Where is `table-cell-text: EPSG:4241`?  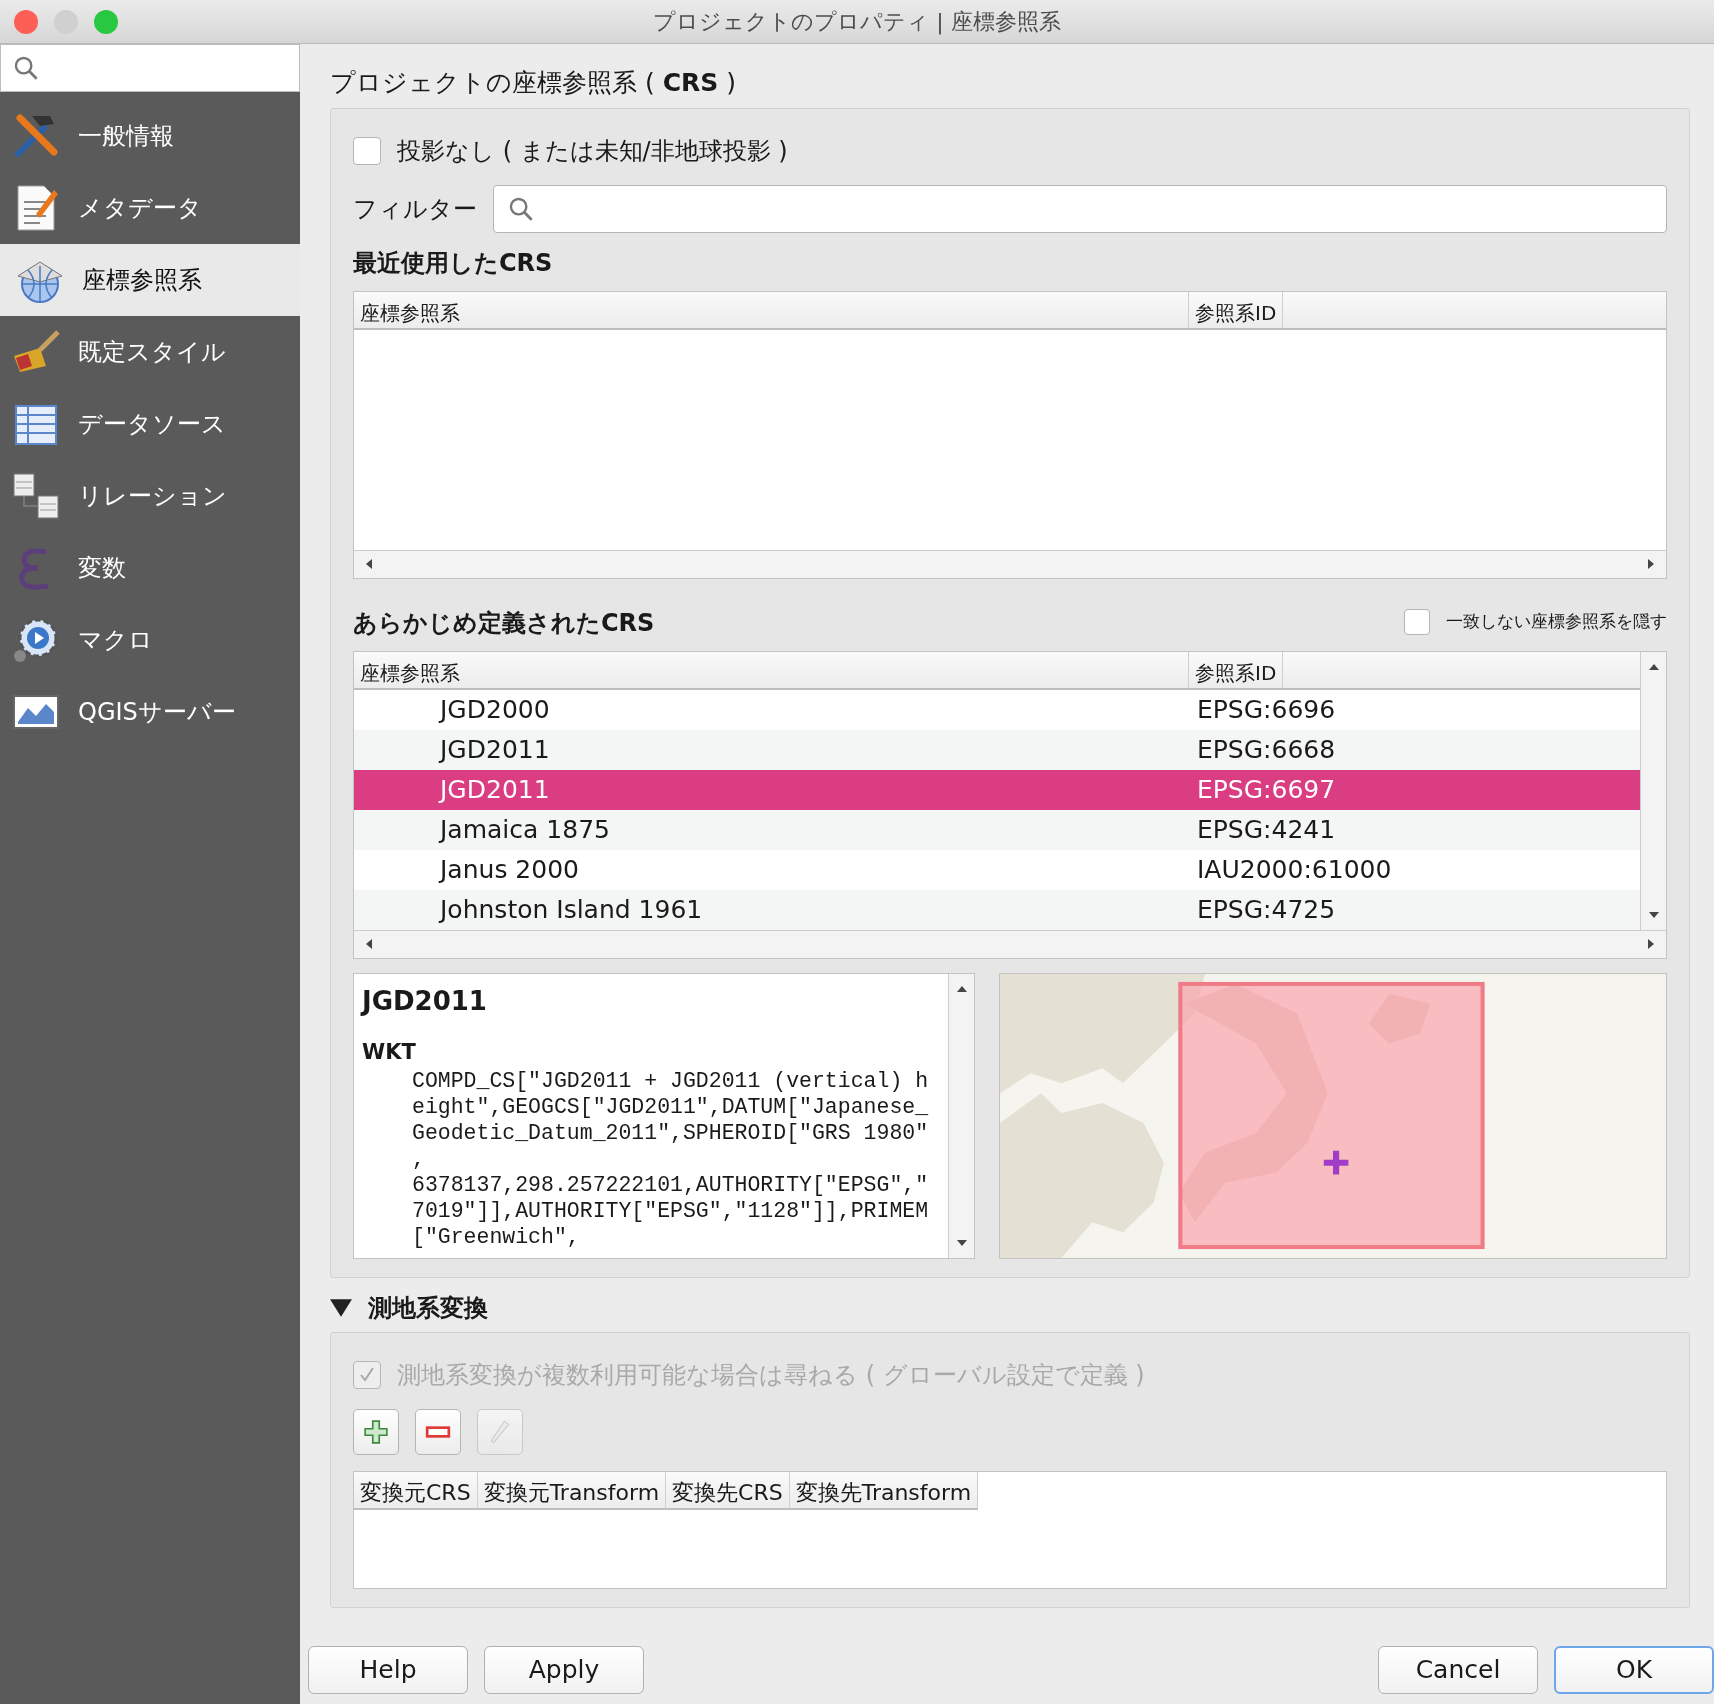 table-cell-text: EPSG:4241 is located at coordinates (1266, 829).